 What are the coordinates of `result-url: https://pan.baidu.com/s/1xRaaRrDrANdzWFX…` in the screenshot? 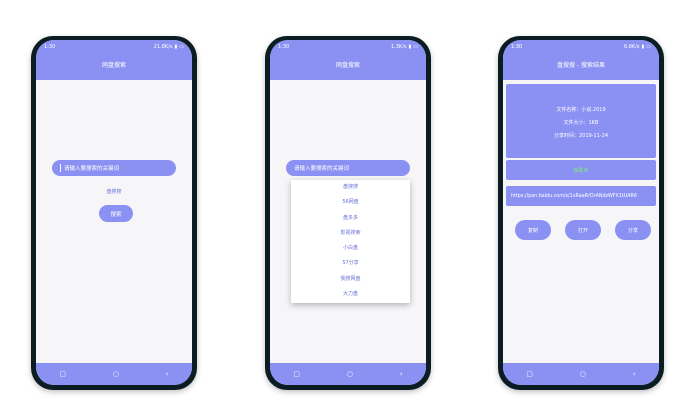 It's located at (581, 196).